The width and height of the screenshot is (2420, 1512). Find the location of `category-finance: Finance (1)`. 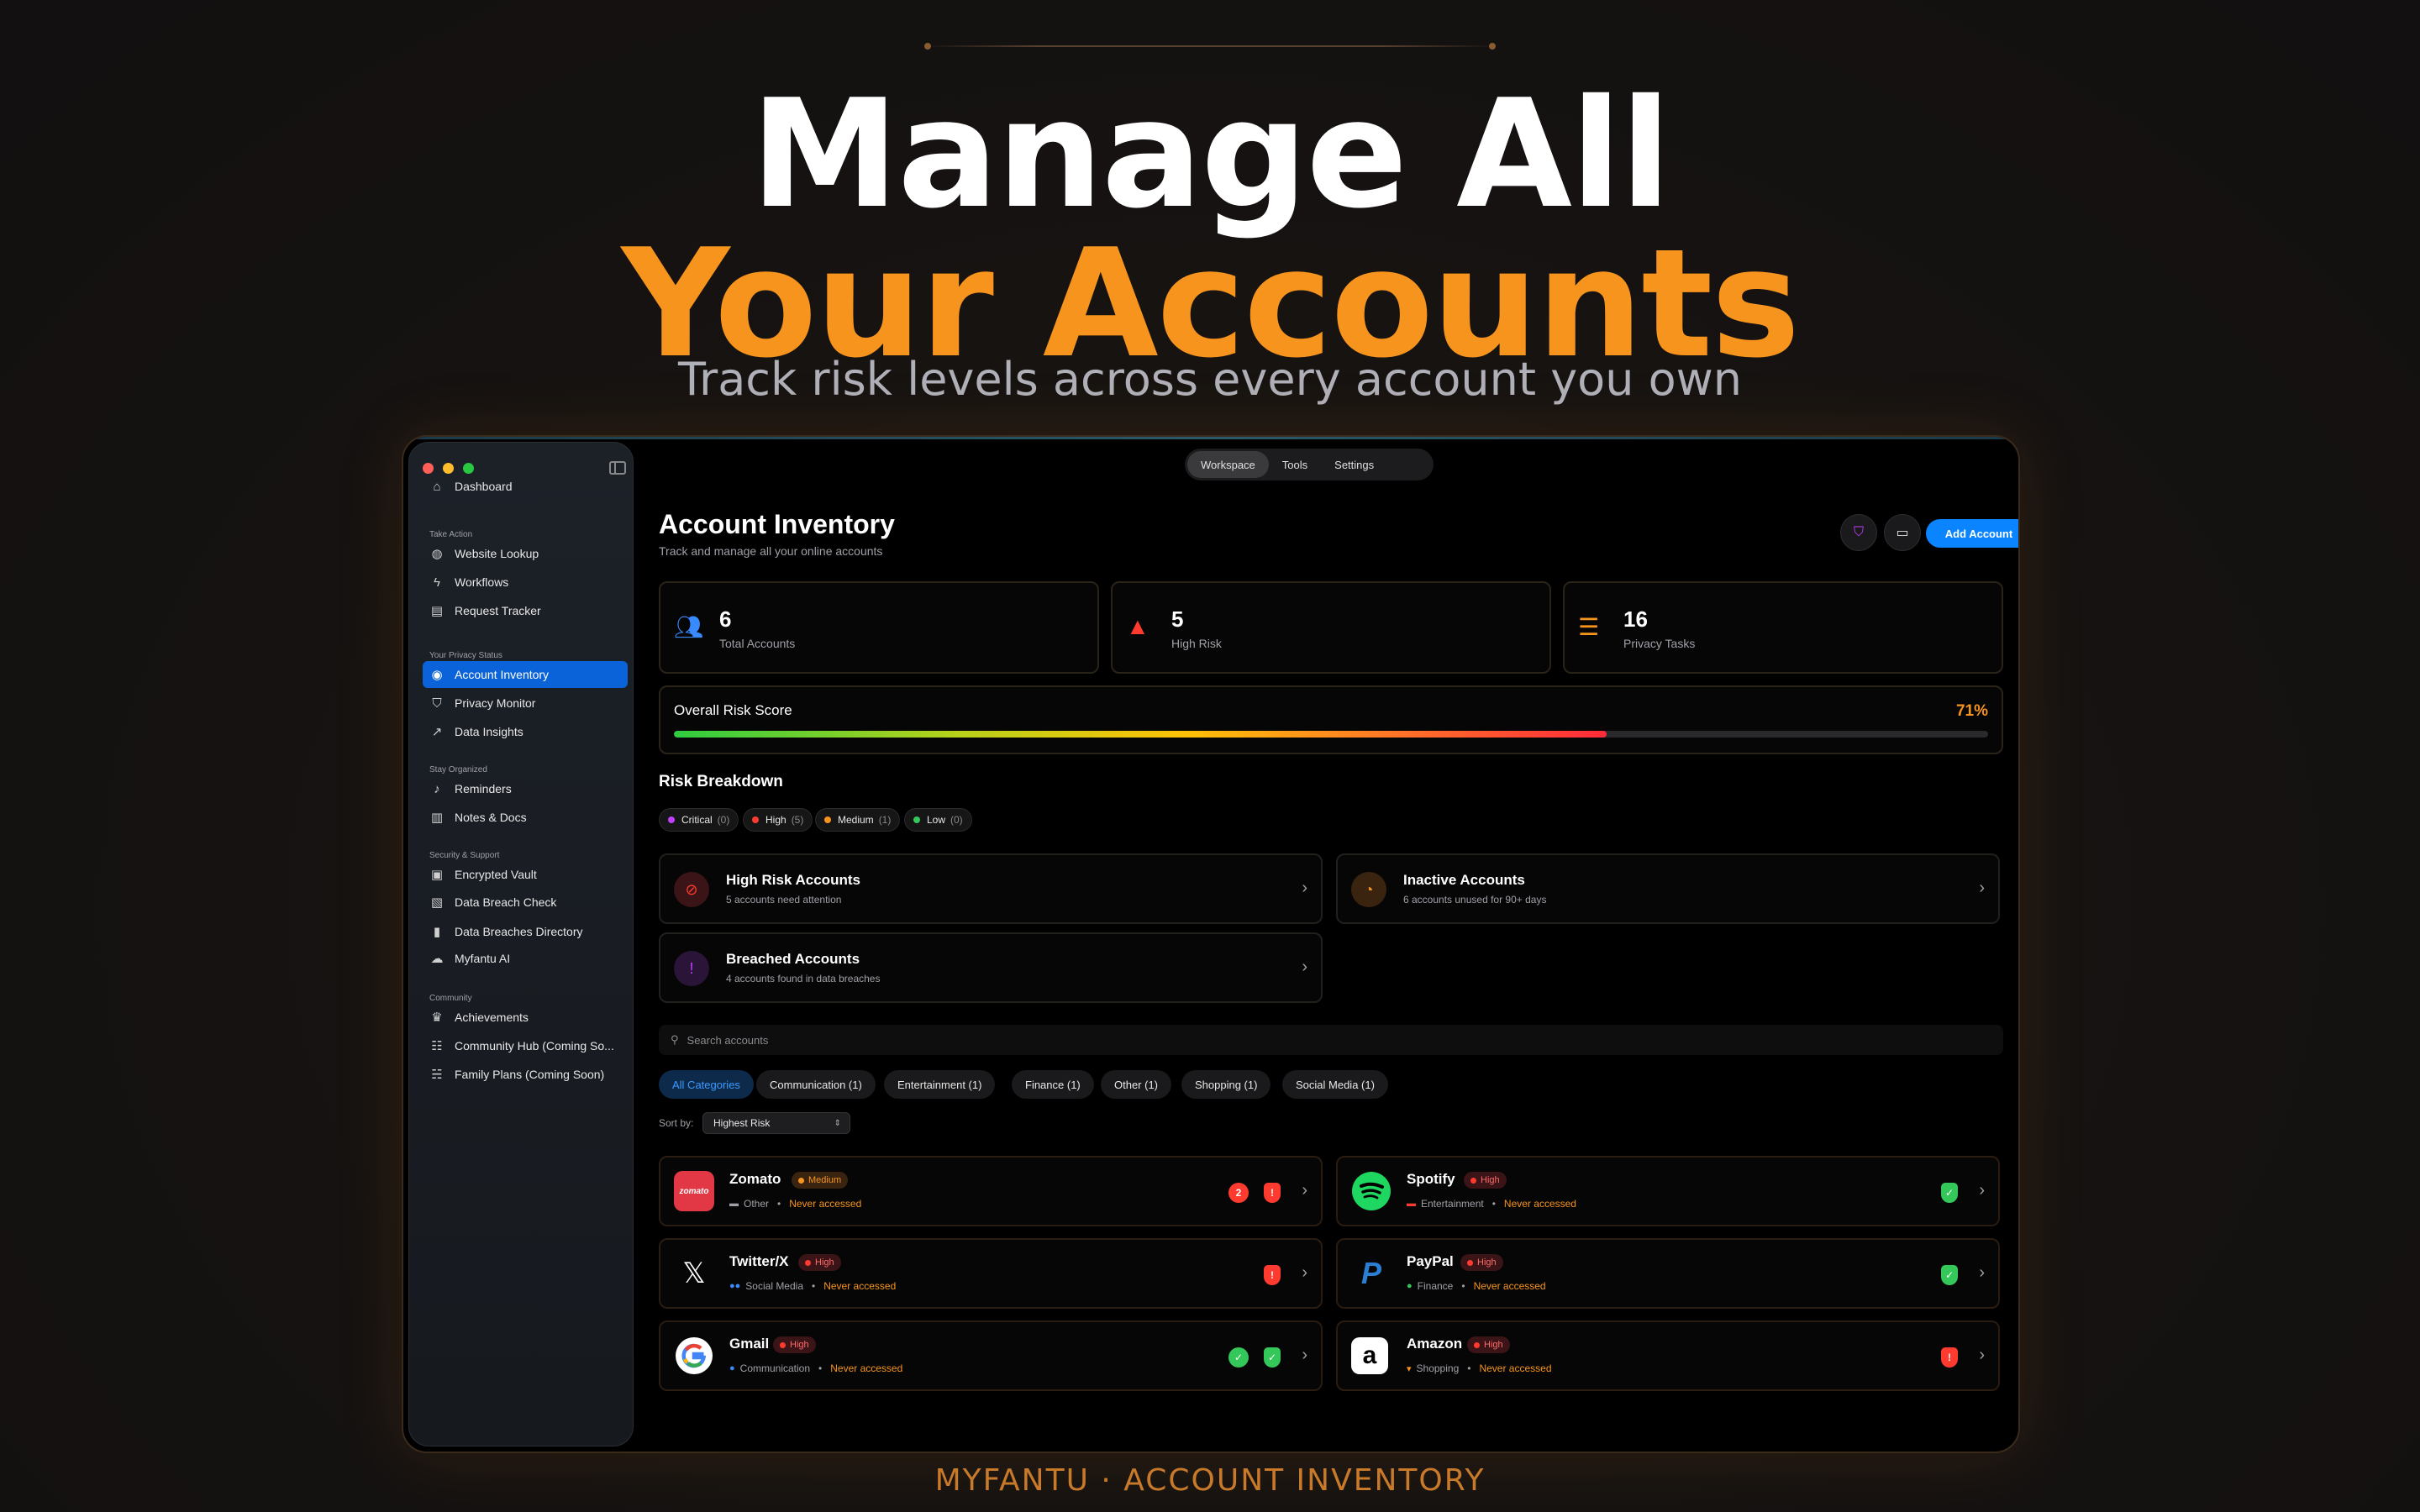

category-finance: Finance (1) is located at coordinates (1053, 1084).